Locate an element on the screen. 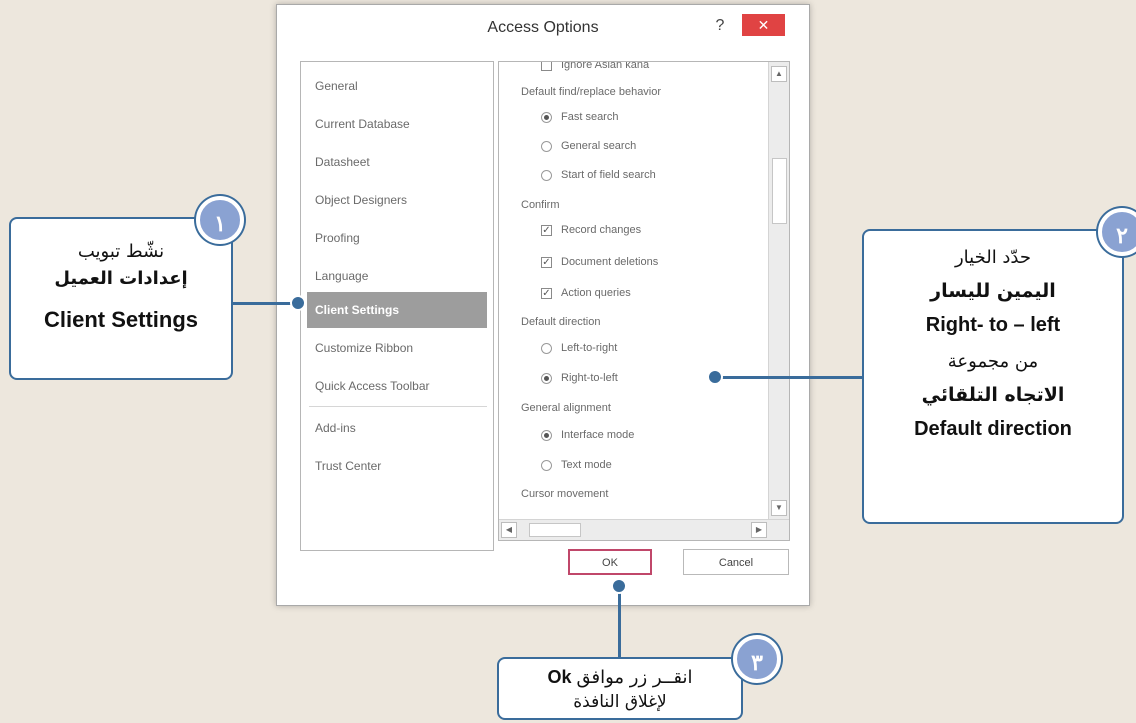 The height and width of the screenshot is (723, 1136). group-heading-find-replace: Default find/replace behavior is located at coordinates (591, 92).